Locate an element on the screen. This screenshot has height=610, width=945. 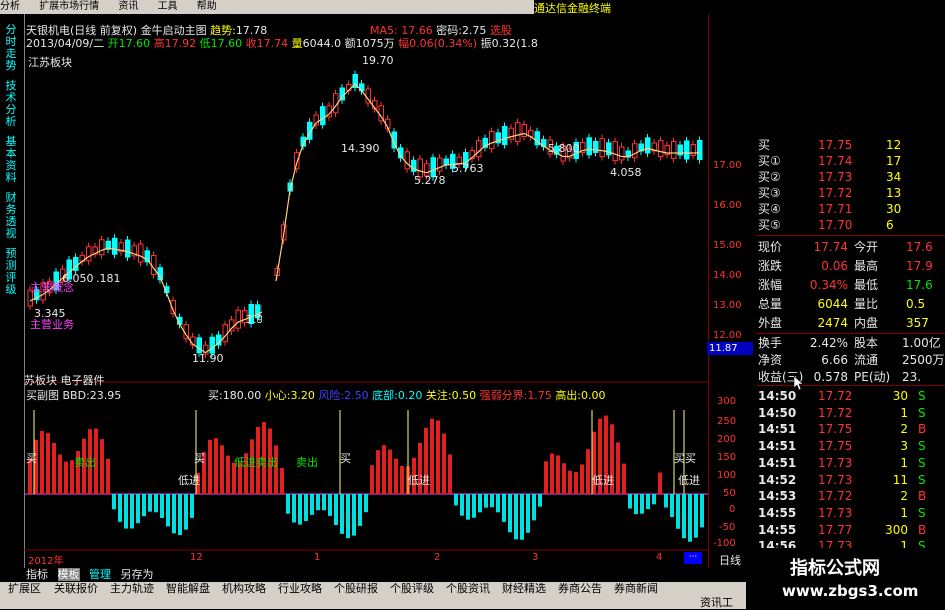
bid-row-partial: 买 17.75 12 is located at coordinates (850, 145).